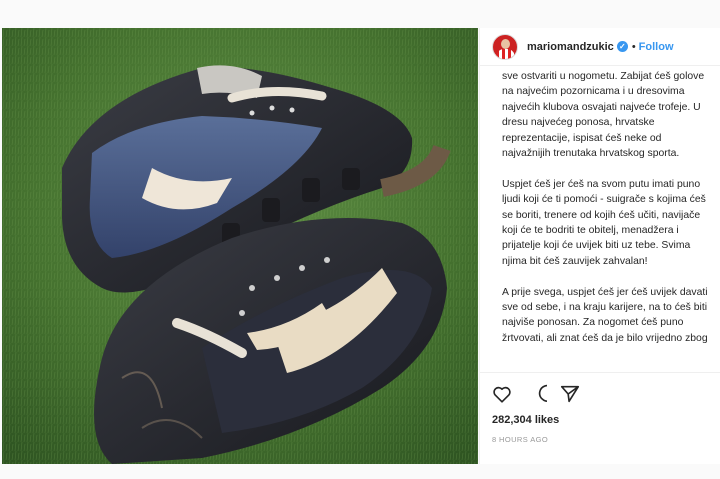 This screenshot has height=479, width=720. Describe the element at coordinates (525, 420) in the screenshot. I see `likes-count: 282,304 likes` at that location.